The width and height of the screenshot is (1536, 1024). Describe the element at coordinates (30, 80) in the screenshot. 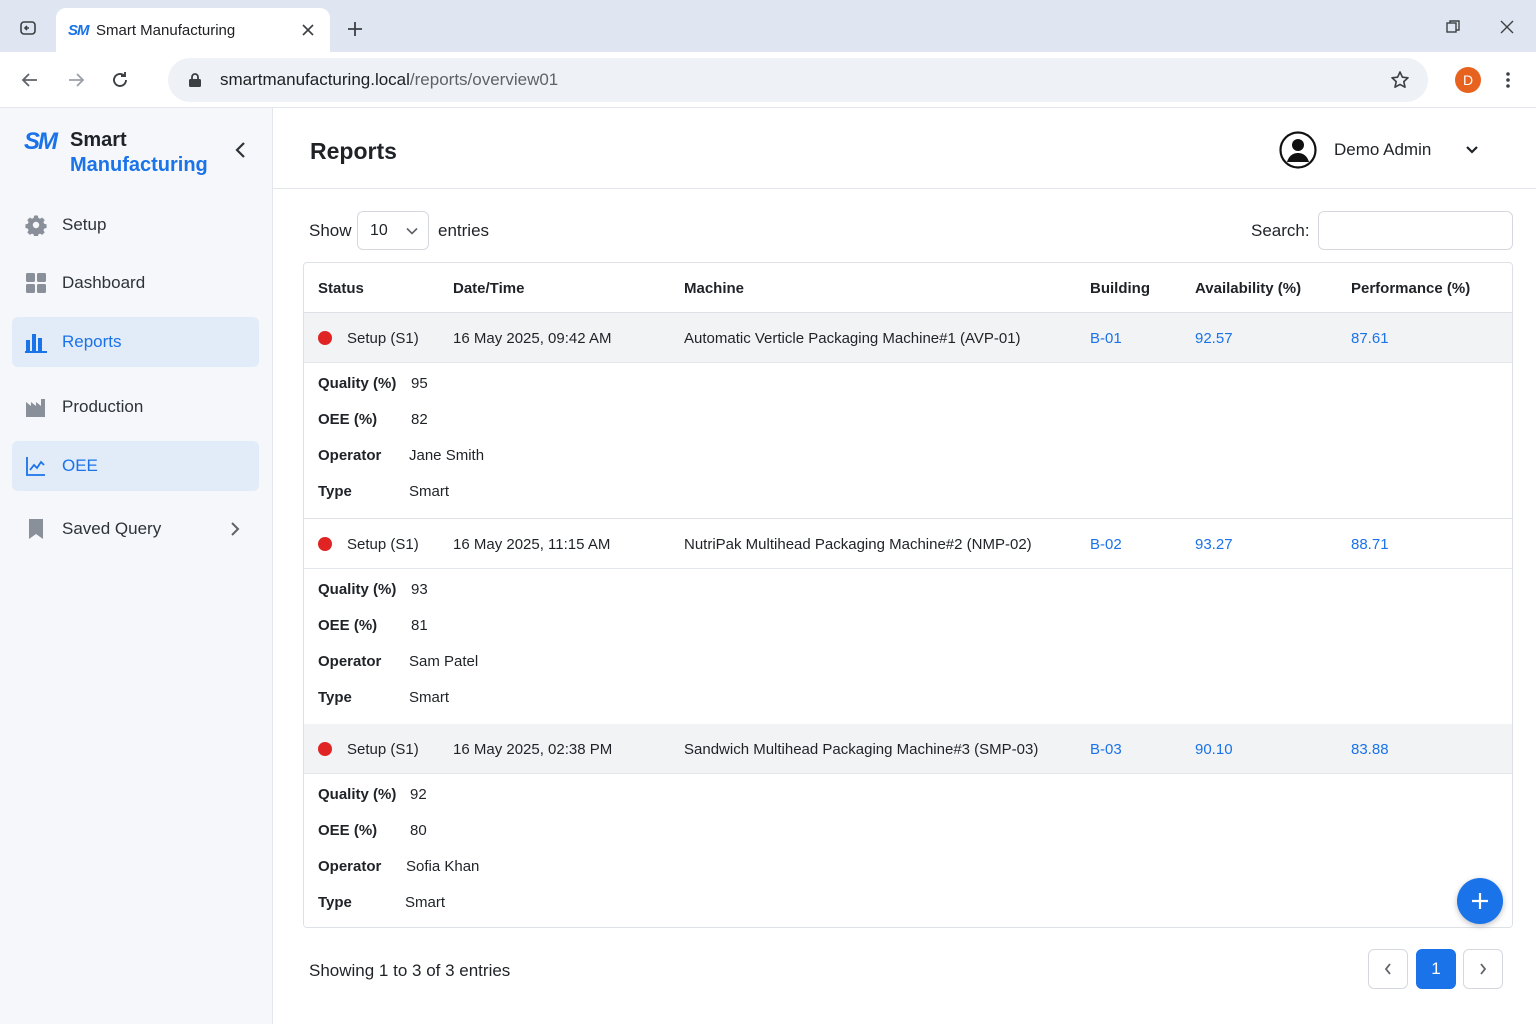

I see `back-arrow-icon` at that location.